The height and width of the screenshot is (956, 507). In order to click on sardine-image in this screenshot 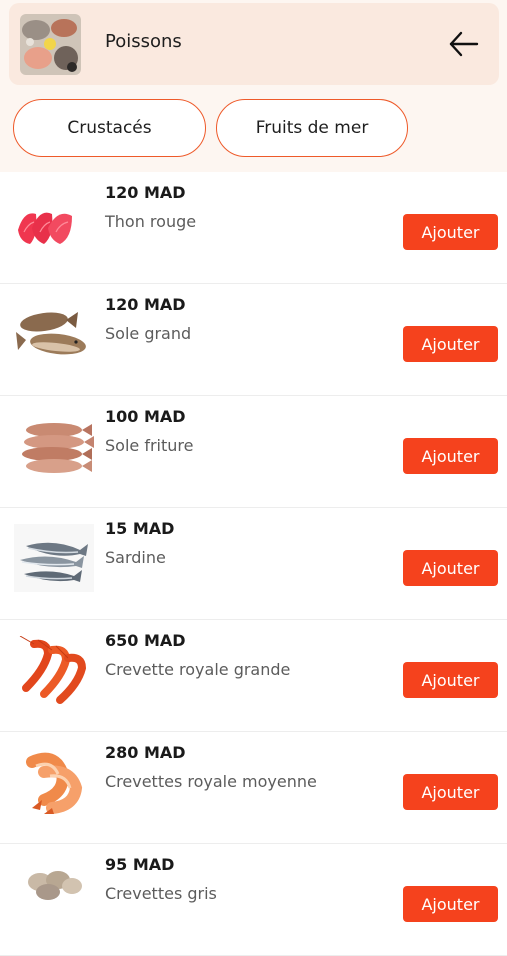, I will do `click(54, 558)`.